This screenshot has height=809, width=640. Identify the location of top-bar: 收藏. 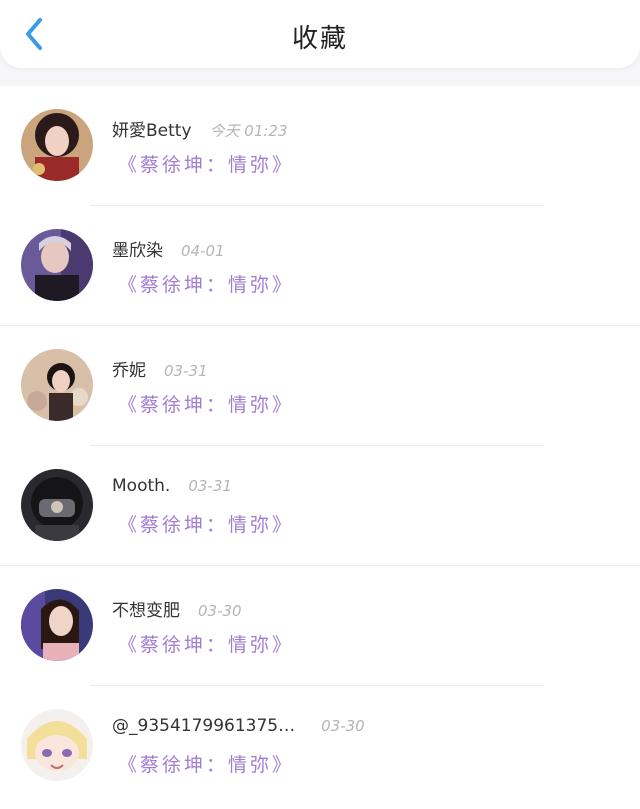
(320, 34).